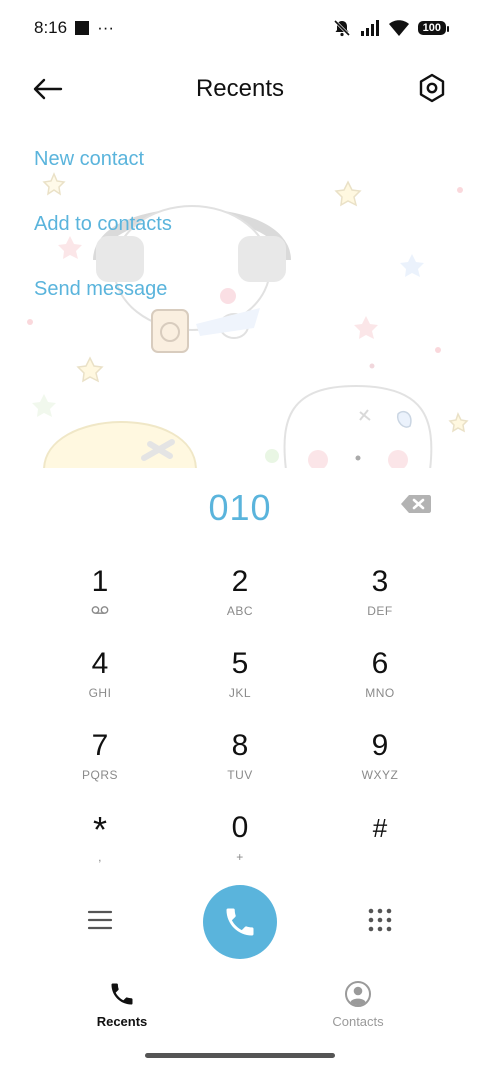 The height and width of the screenshot is (1066, 480). I want to click on dialed-number: 010, so click(239, 508).